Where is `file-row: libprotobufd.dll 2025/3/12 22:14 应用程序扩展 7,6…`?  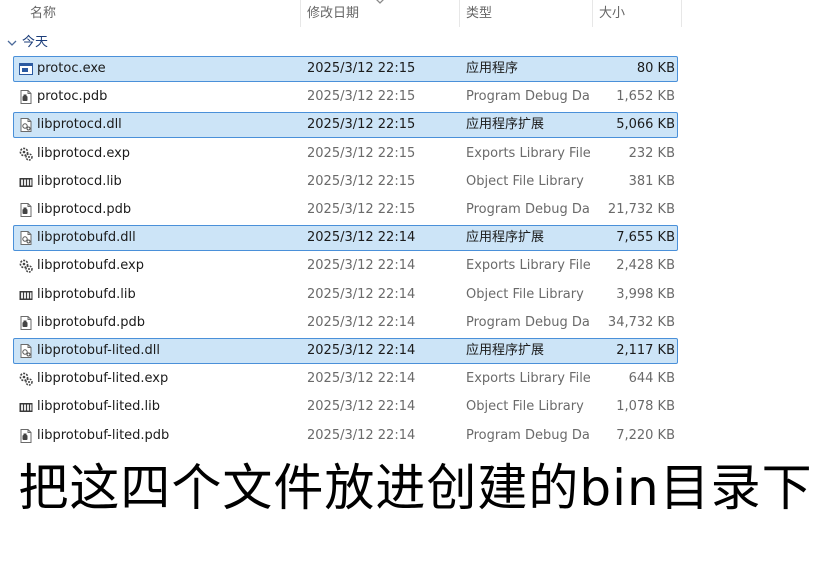 file-row: libprotobufd.dll 2025/3/12 22:14 应用程序扩展 7,6… is located at coordinates (345, 238).